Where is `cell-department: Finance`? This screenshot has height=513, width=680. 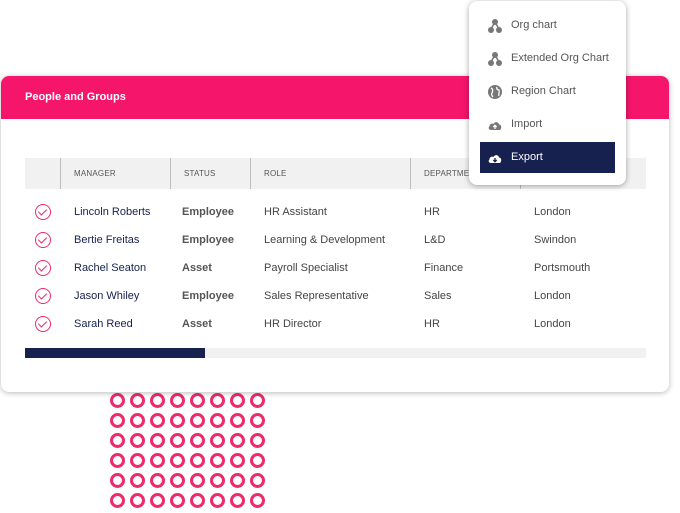
cell-department: Finance is located at coordinates (444, 268).